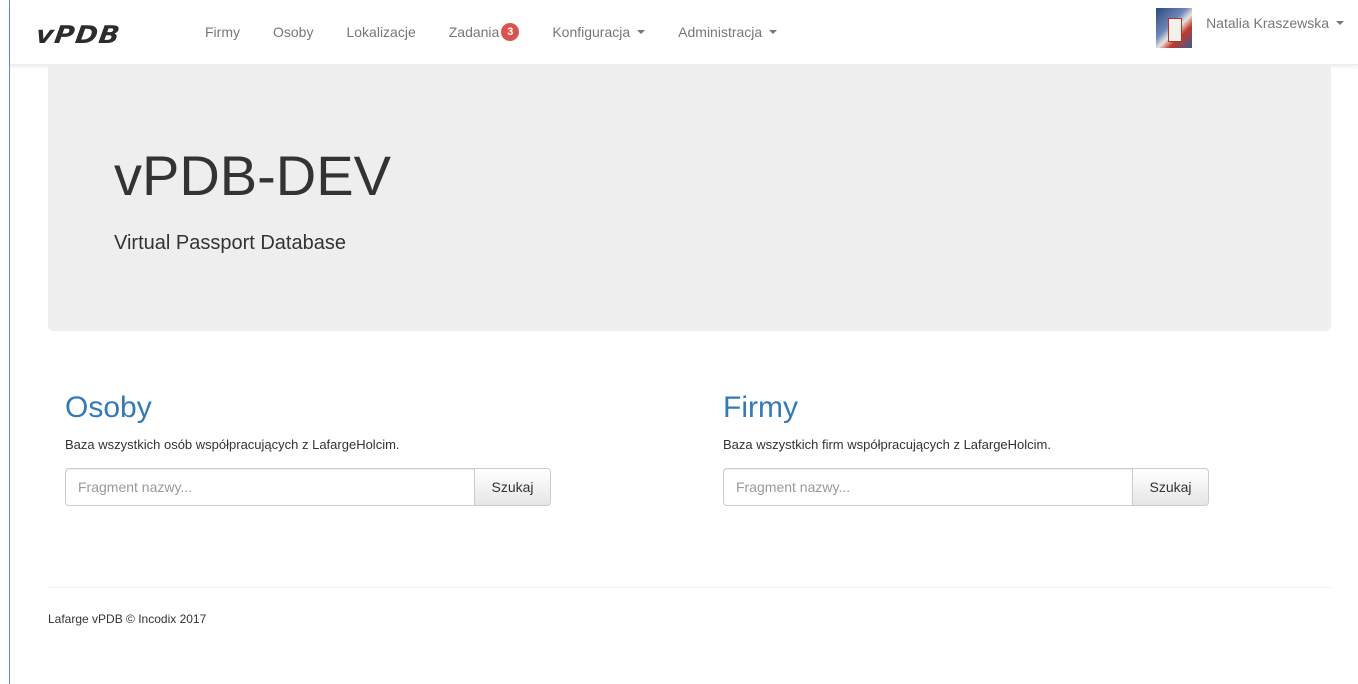  I want to click on firmy-search-button: Szukaj, so click(1170, 487).